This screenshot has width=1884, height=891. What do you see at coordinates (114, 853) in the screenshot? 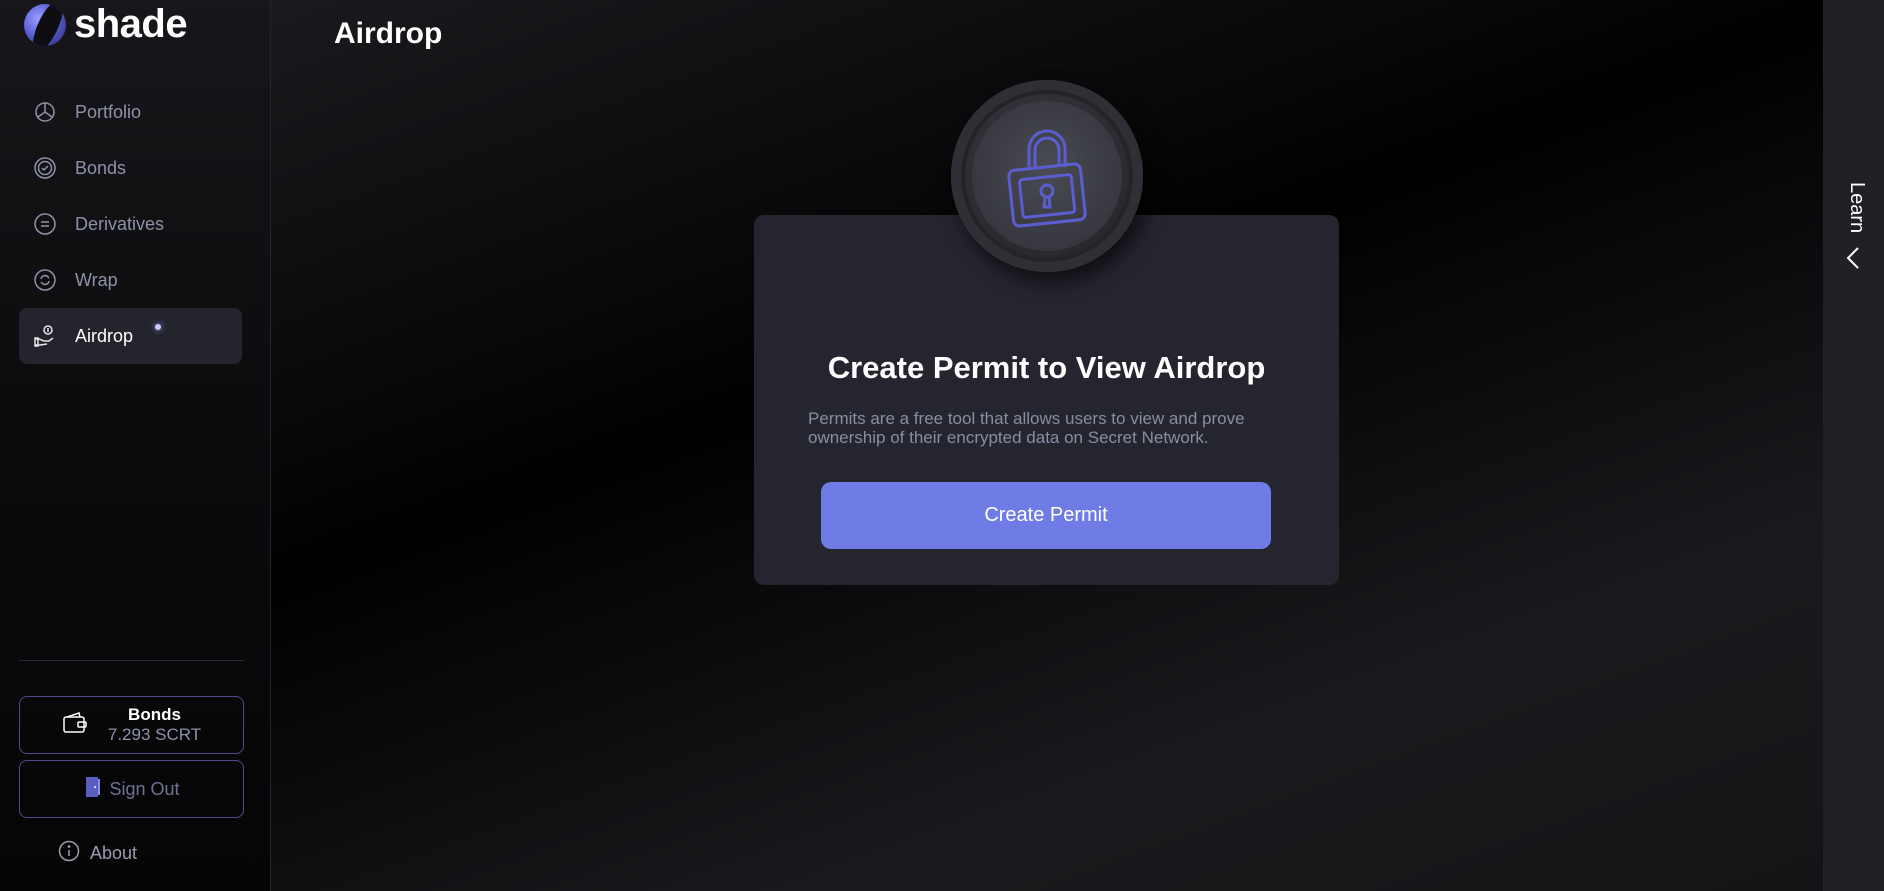
I see `about-label: About` at bounding box center [114, 853].